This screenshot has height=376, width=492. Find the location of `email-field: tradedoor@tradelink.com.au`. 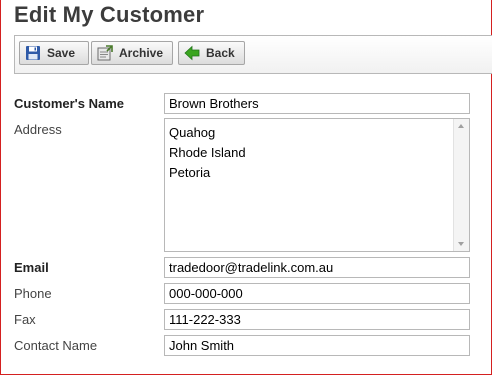

email-field: tradedoor@tradelink.com.au is located at coordinates (317, 267).